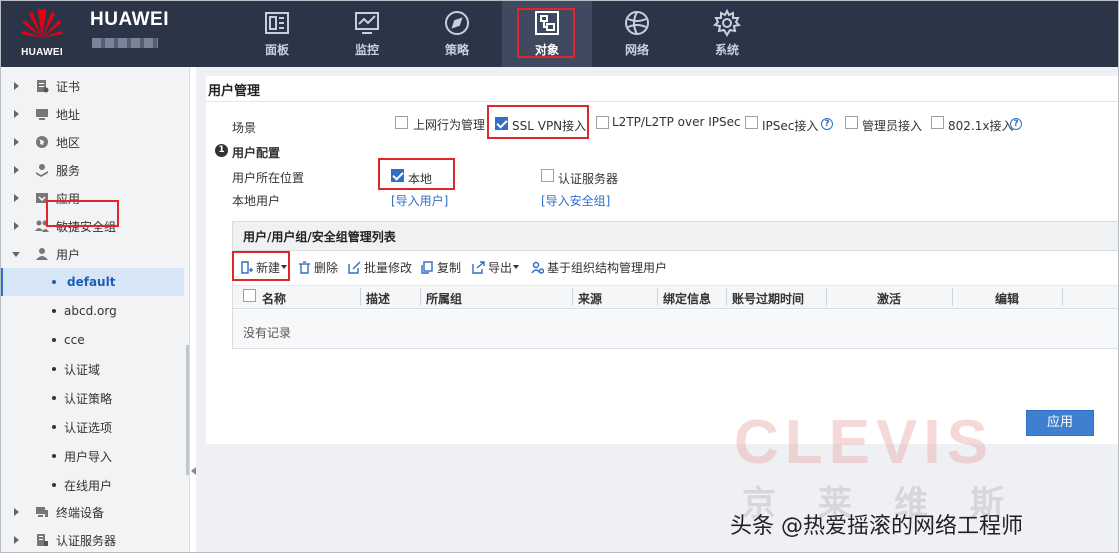  I want to click on sidebar-item-terminal-device: 终端设备, so click(92, 512).